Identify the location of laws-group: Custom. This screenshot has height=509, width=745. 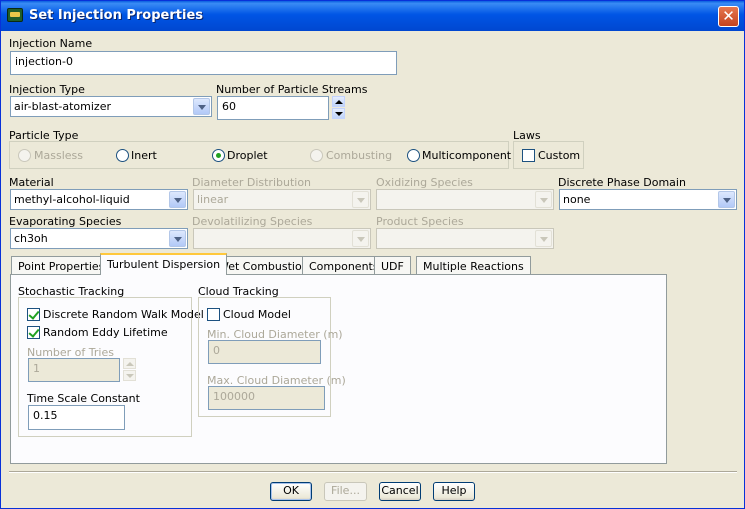
(548, 155).